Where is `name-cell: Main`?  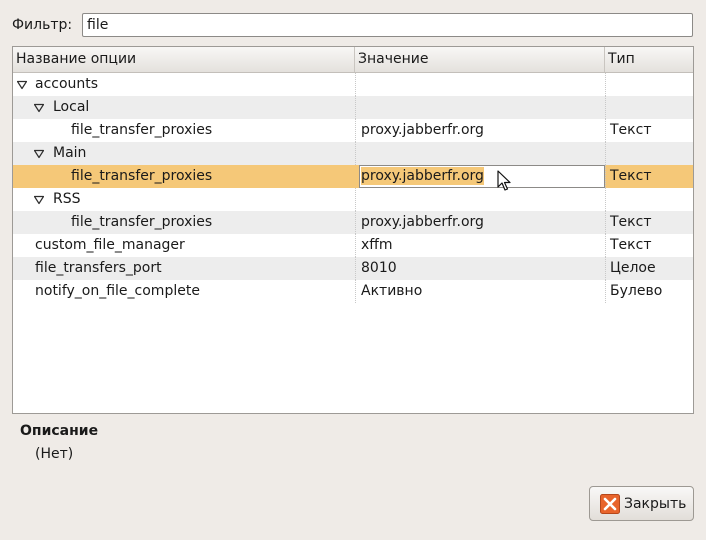
name-cell: Main is located at coordinates (184, 153).